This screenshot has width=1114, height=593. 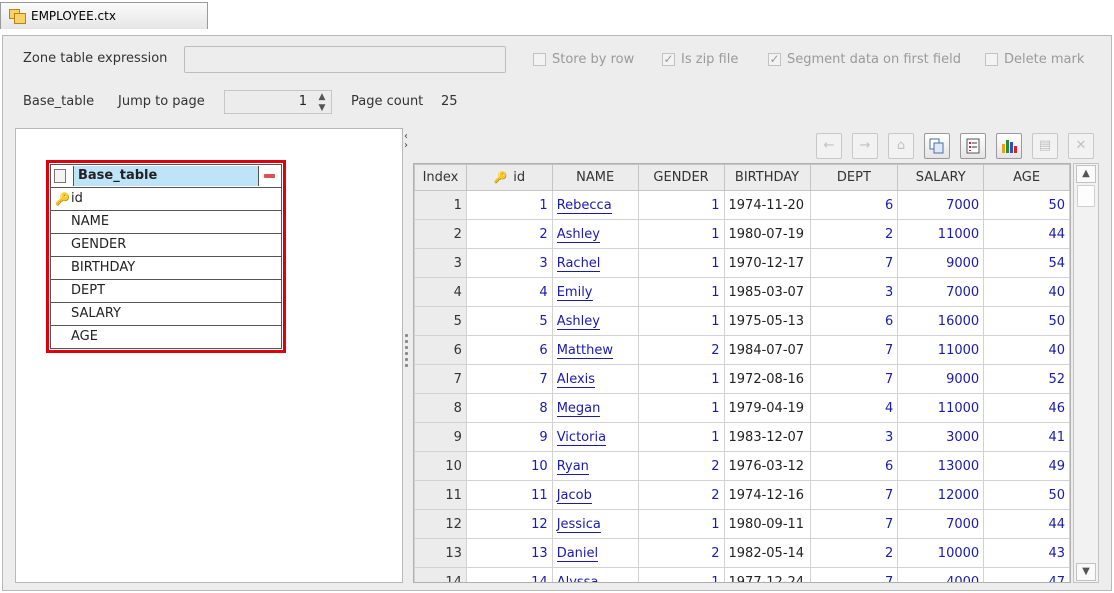 I want to click on cell-birthday: 1974-12-16, so click(x=767, y=495).